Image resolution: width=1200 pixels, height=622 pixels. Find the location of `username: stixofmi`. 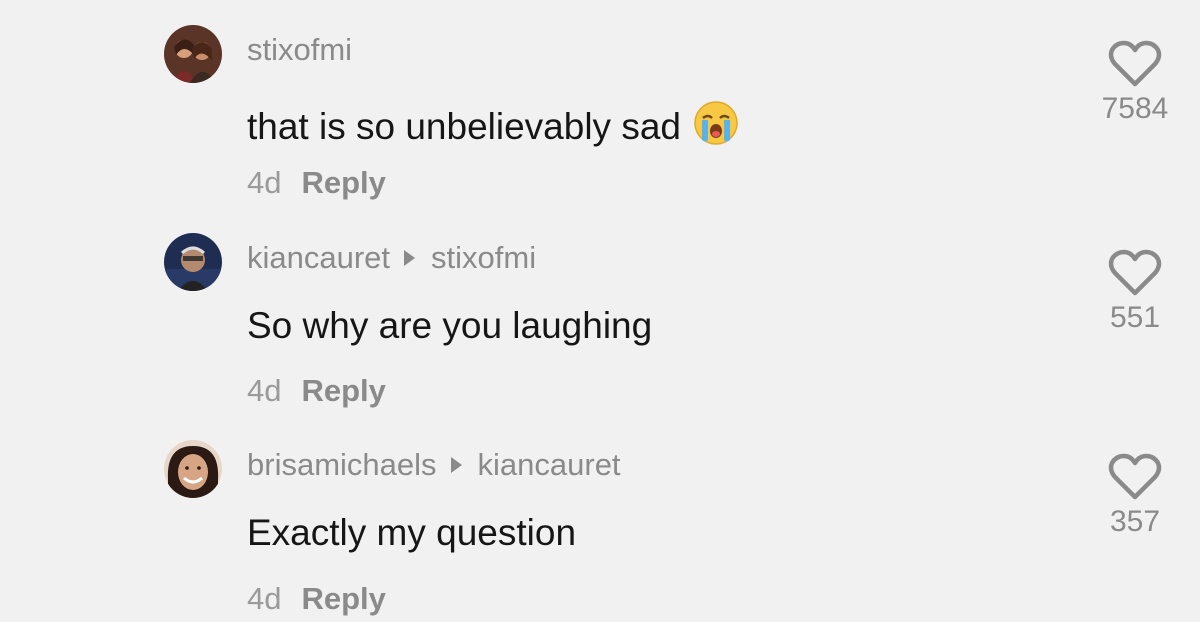

username: stixofmi is located at coordinates (299, 49).